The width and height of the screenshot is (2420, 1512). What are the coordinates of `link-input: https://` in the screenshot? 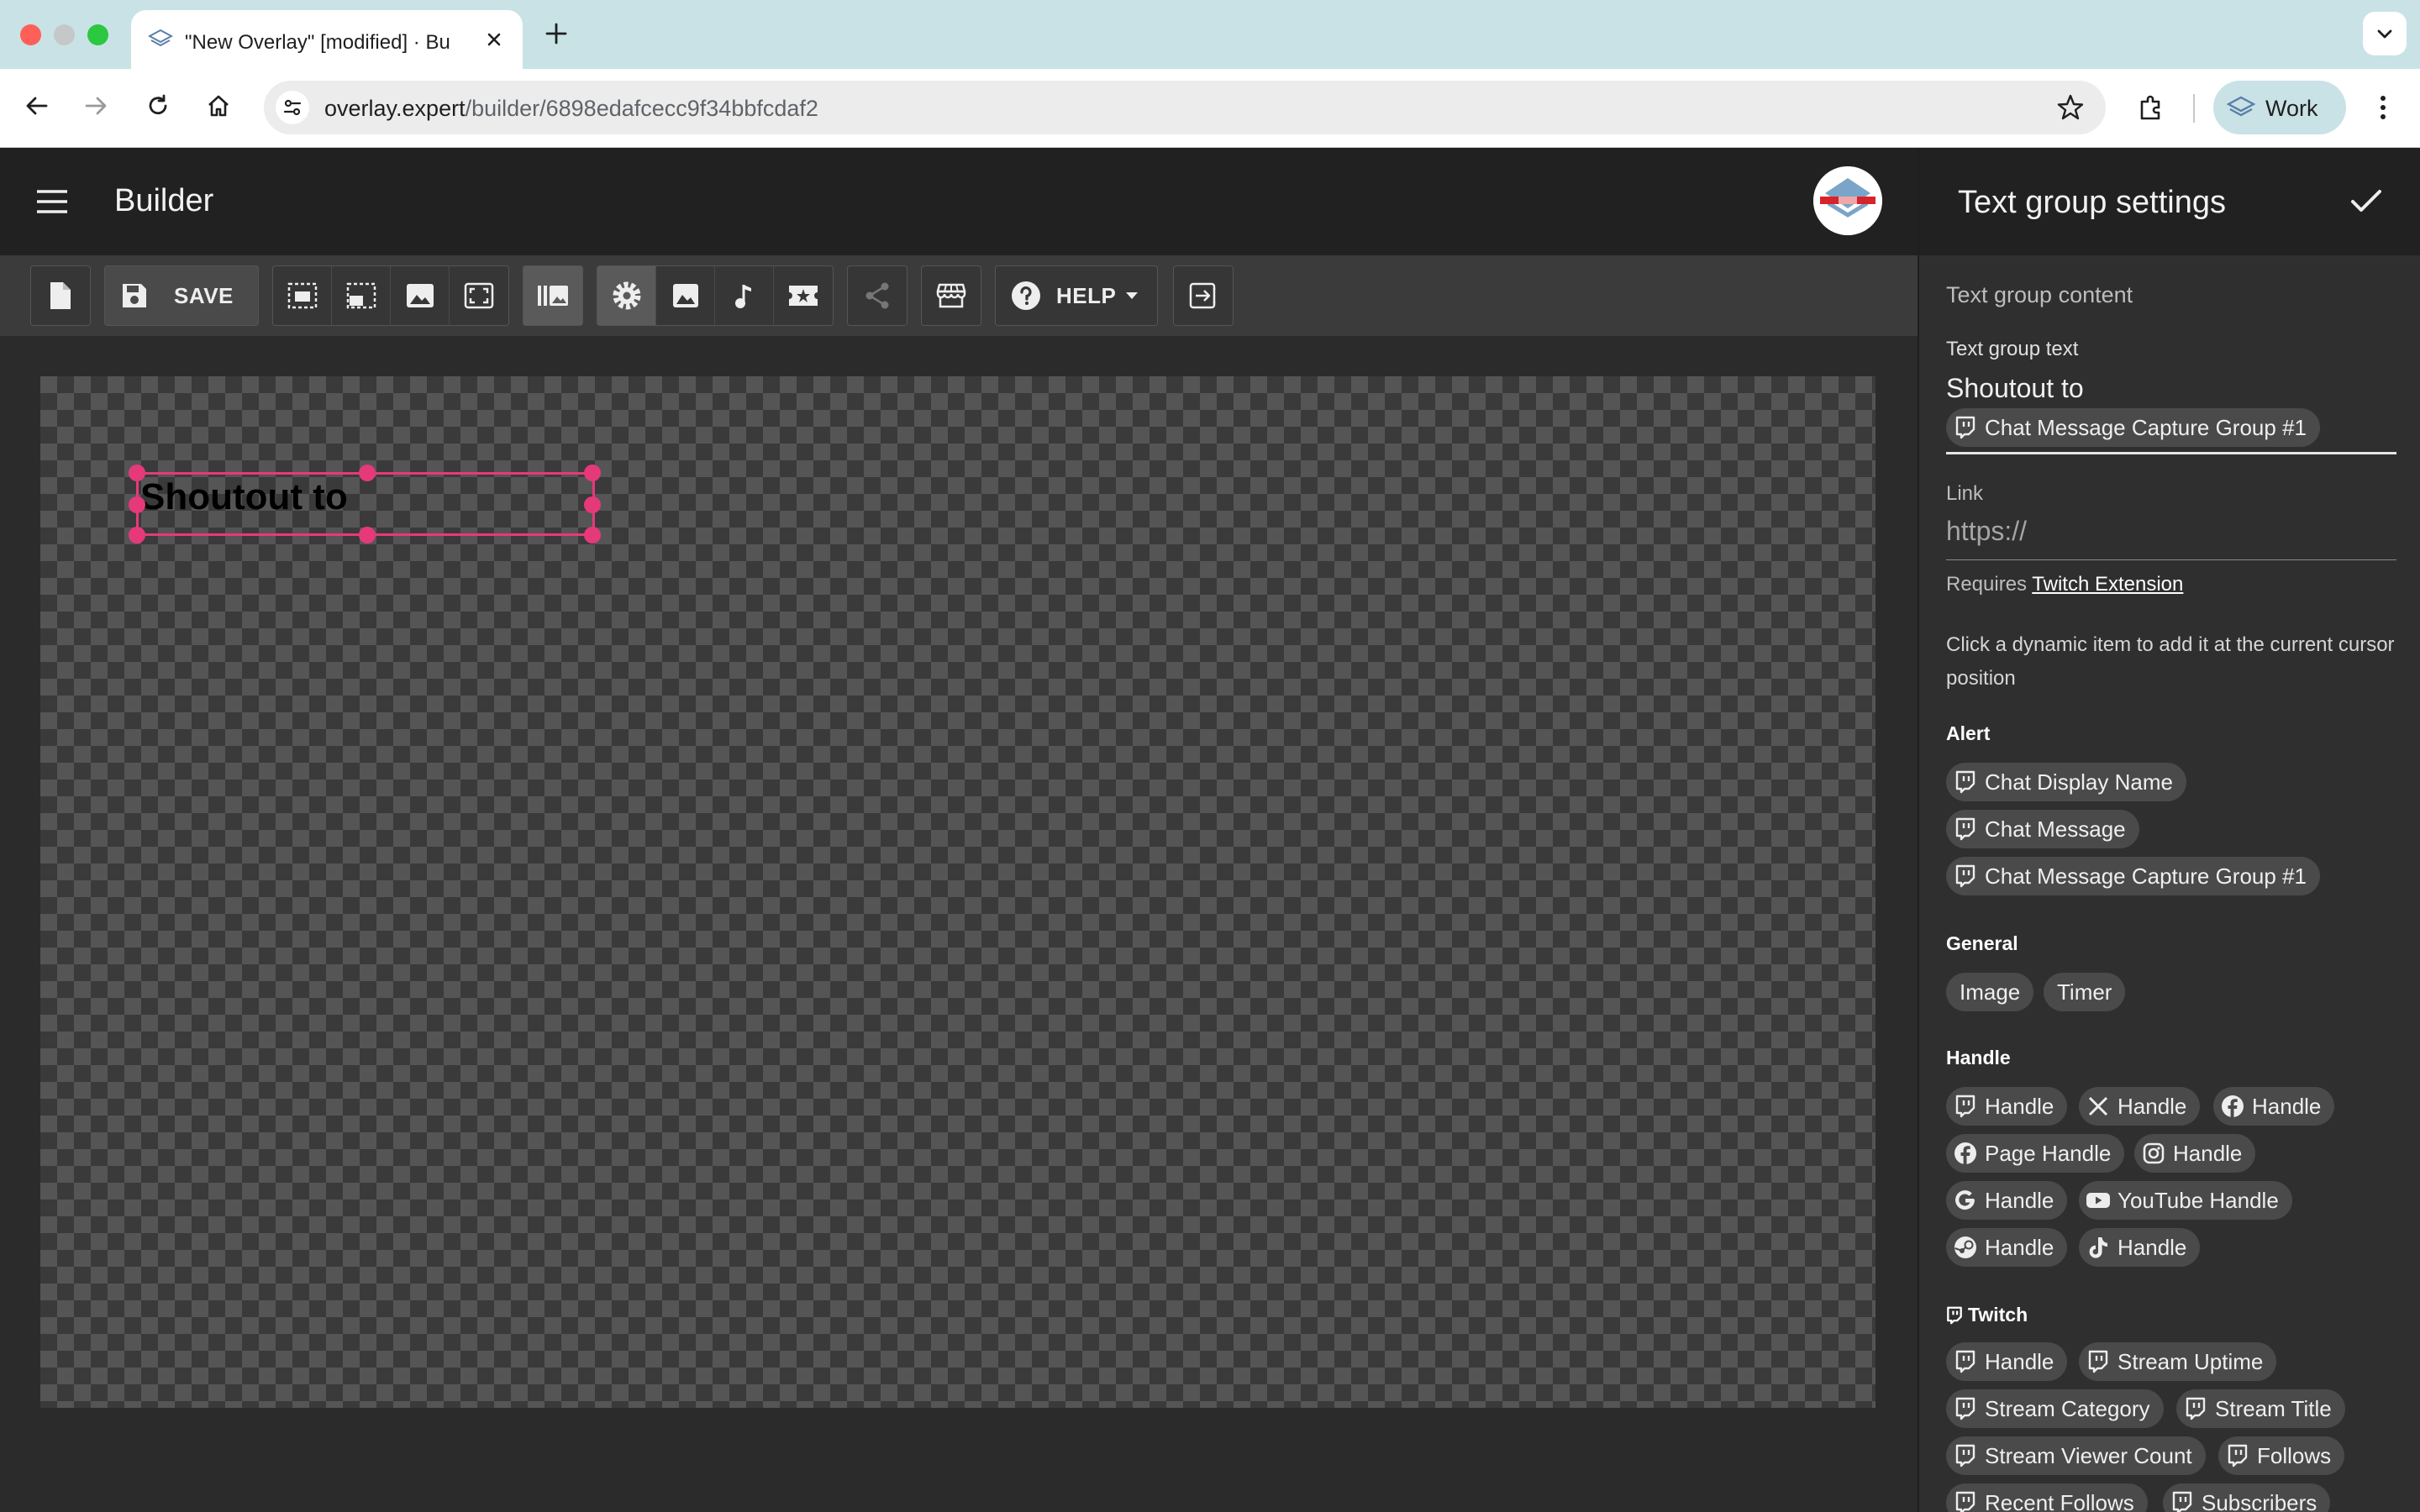 It's located at (2171, 533).